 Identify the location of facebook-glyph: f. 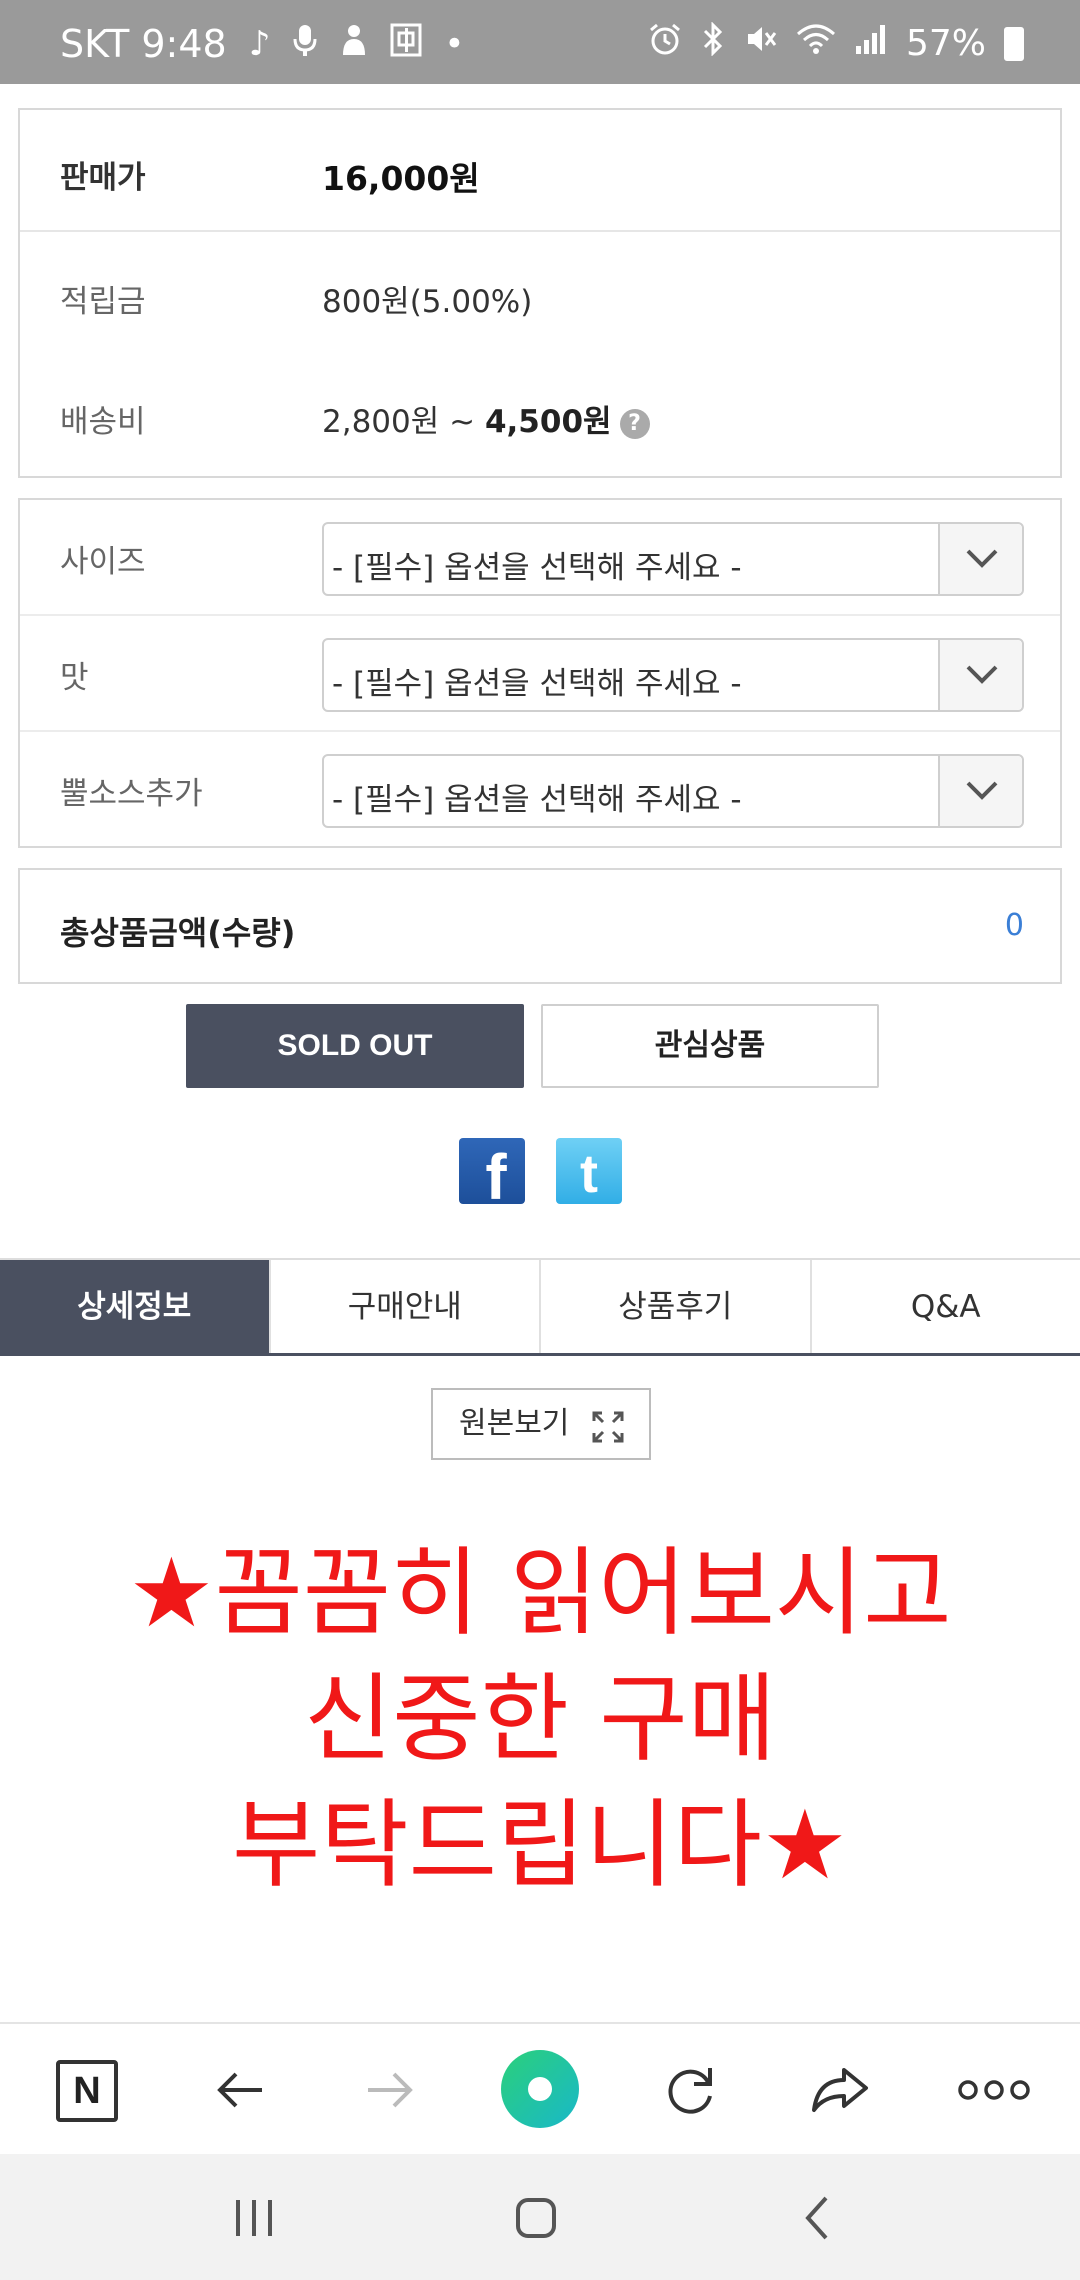
(496, 1177).